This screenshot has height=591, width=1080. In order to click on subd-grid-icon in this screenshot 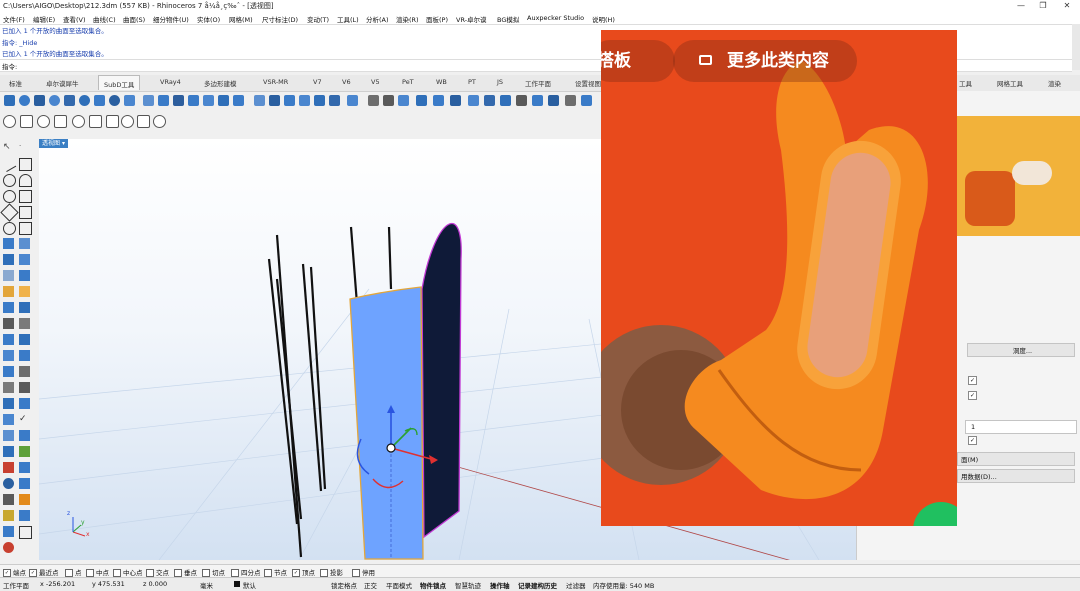, I will do `click(570, 100)`.